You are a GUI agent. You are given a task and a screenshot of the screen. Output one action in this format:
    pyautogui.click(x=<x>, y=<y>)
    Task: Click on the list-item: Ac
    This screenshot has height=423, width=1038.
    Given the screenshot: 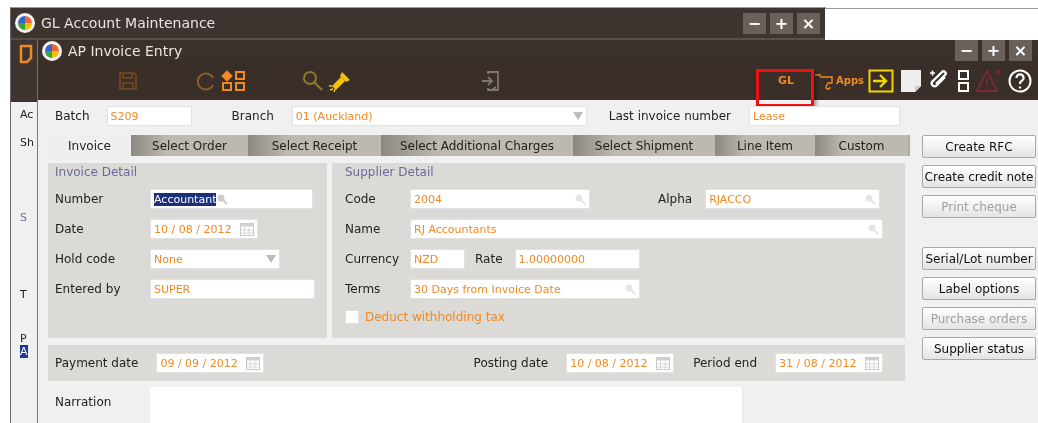 What is the action you would take?
    pyautogui.click(x=27, y=114)
    